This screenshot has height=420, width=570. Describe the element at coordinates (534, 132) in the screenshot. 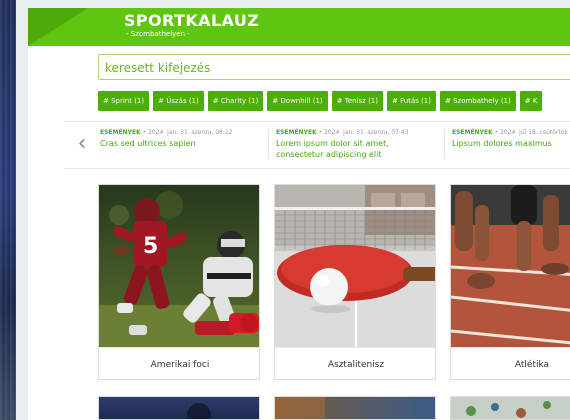

I see `news-date: 2024. júl 18. csütörtök` at that location.